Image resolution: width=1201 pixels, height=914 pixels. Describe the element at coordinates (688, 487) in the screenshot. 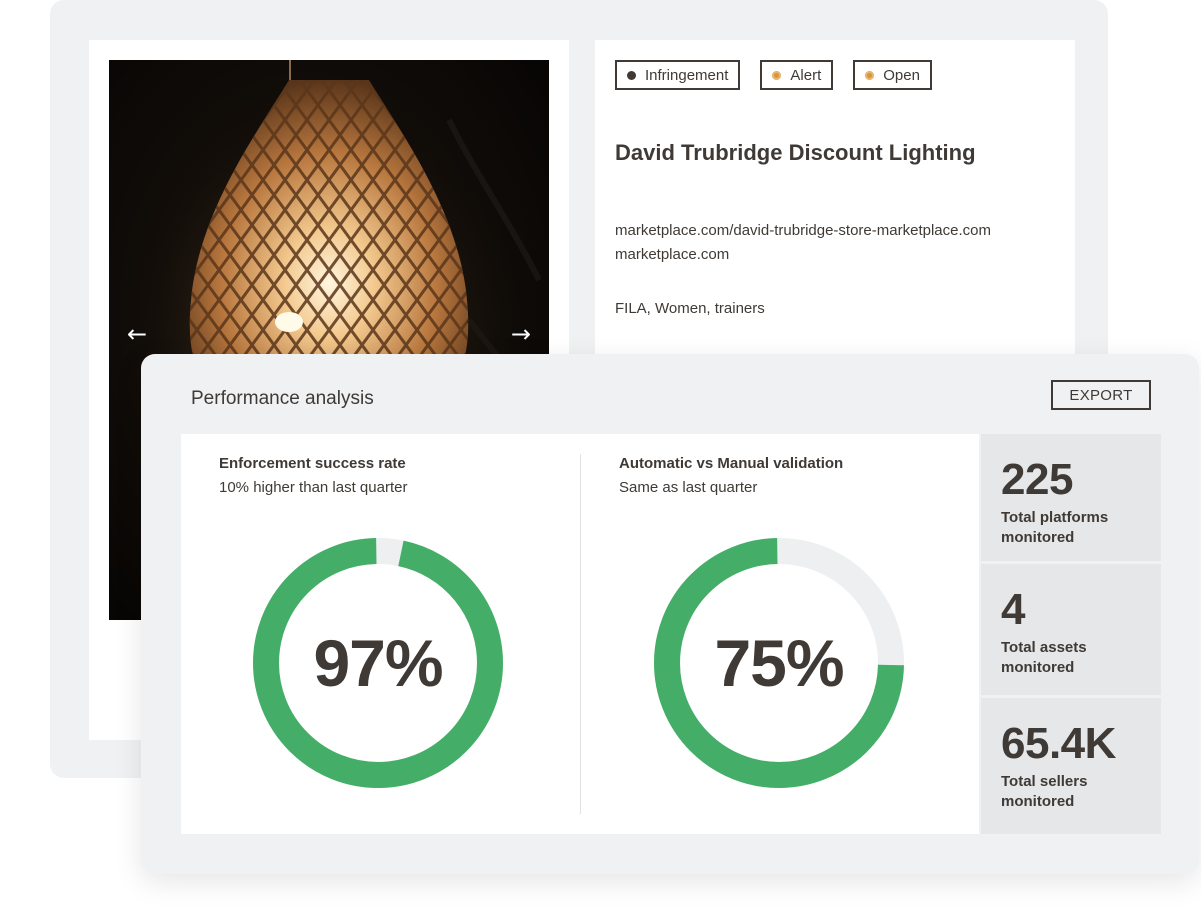

I see `chart-subtitle: Same as last quarter` at that location.